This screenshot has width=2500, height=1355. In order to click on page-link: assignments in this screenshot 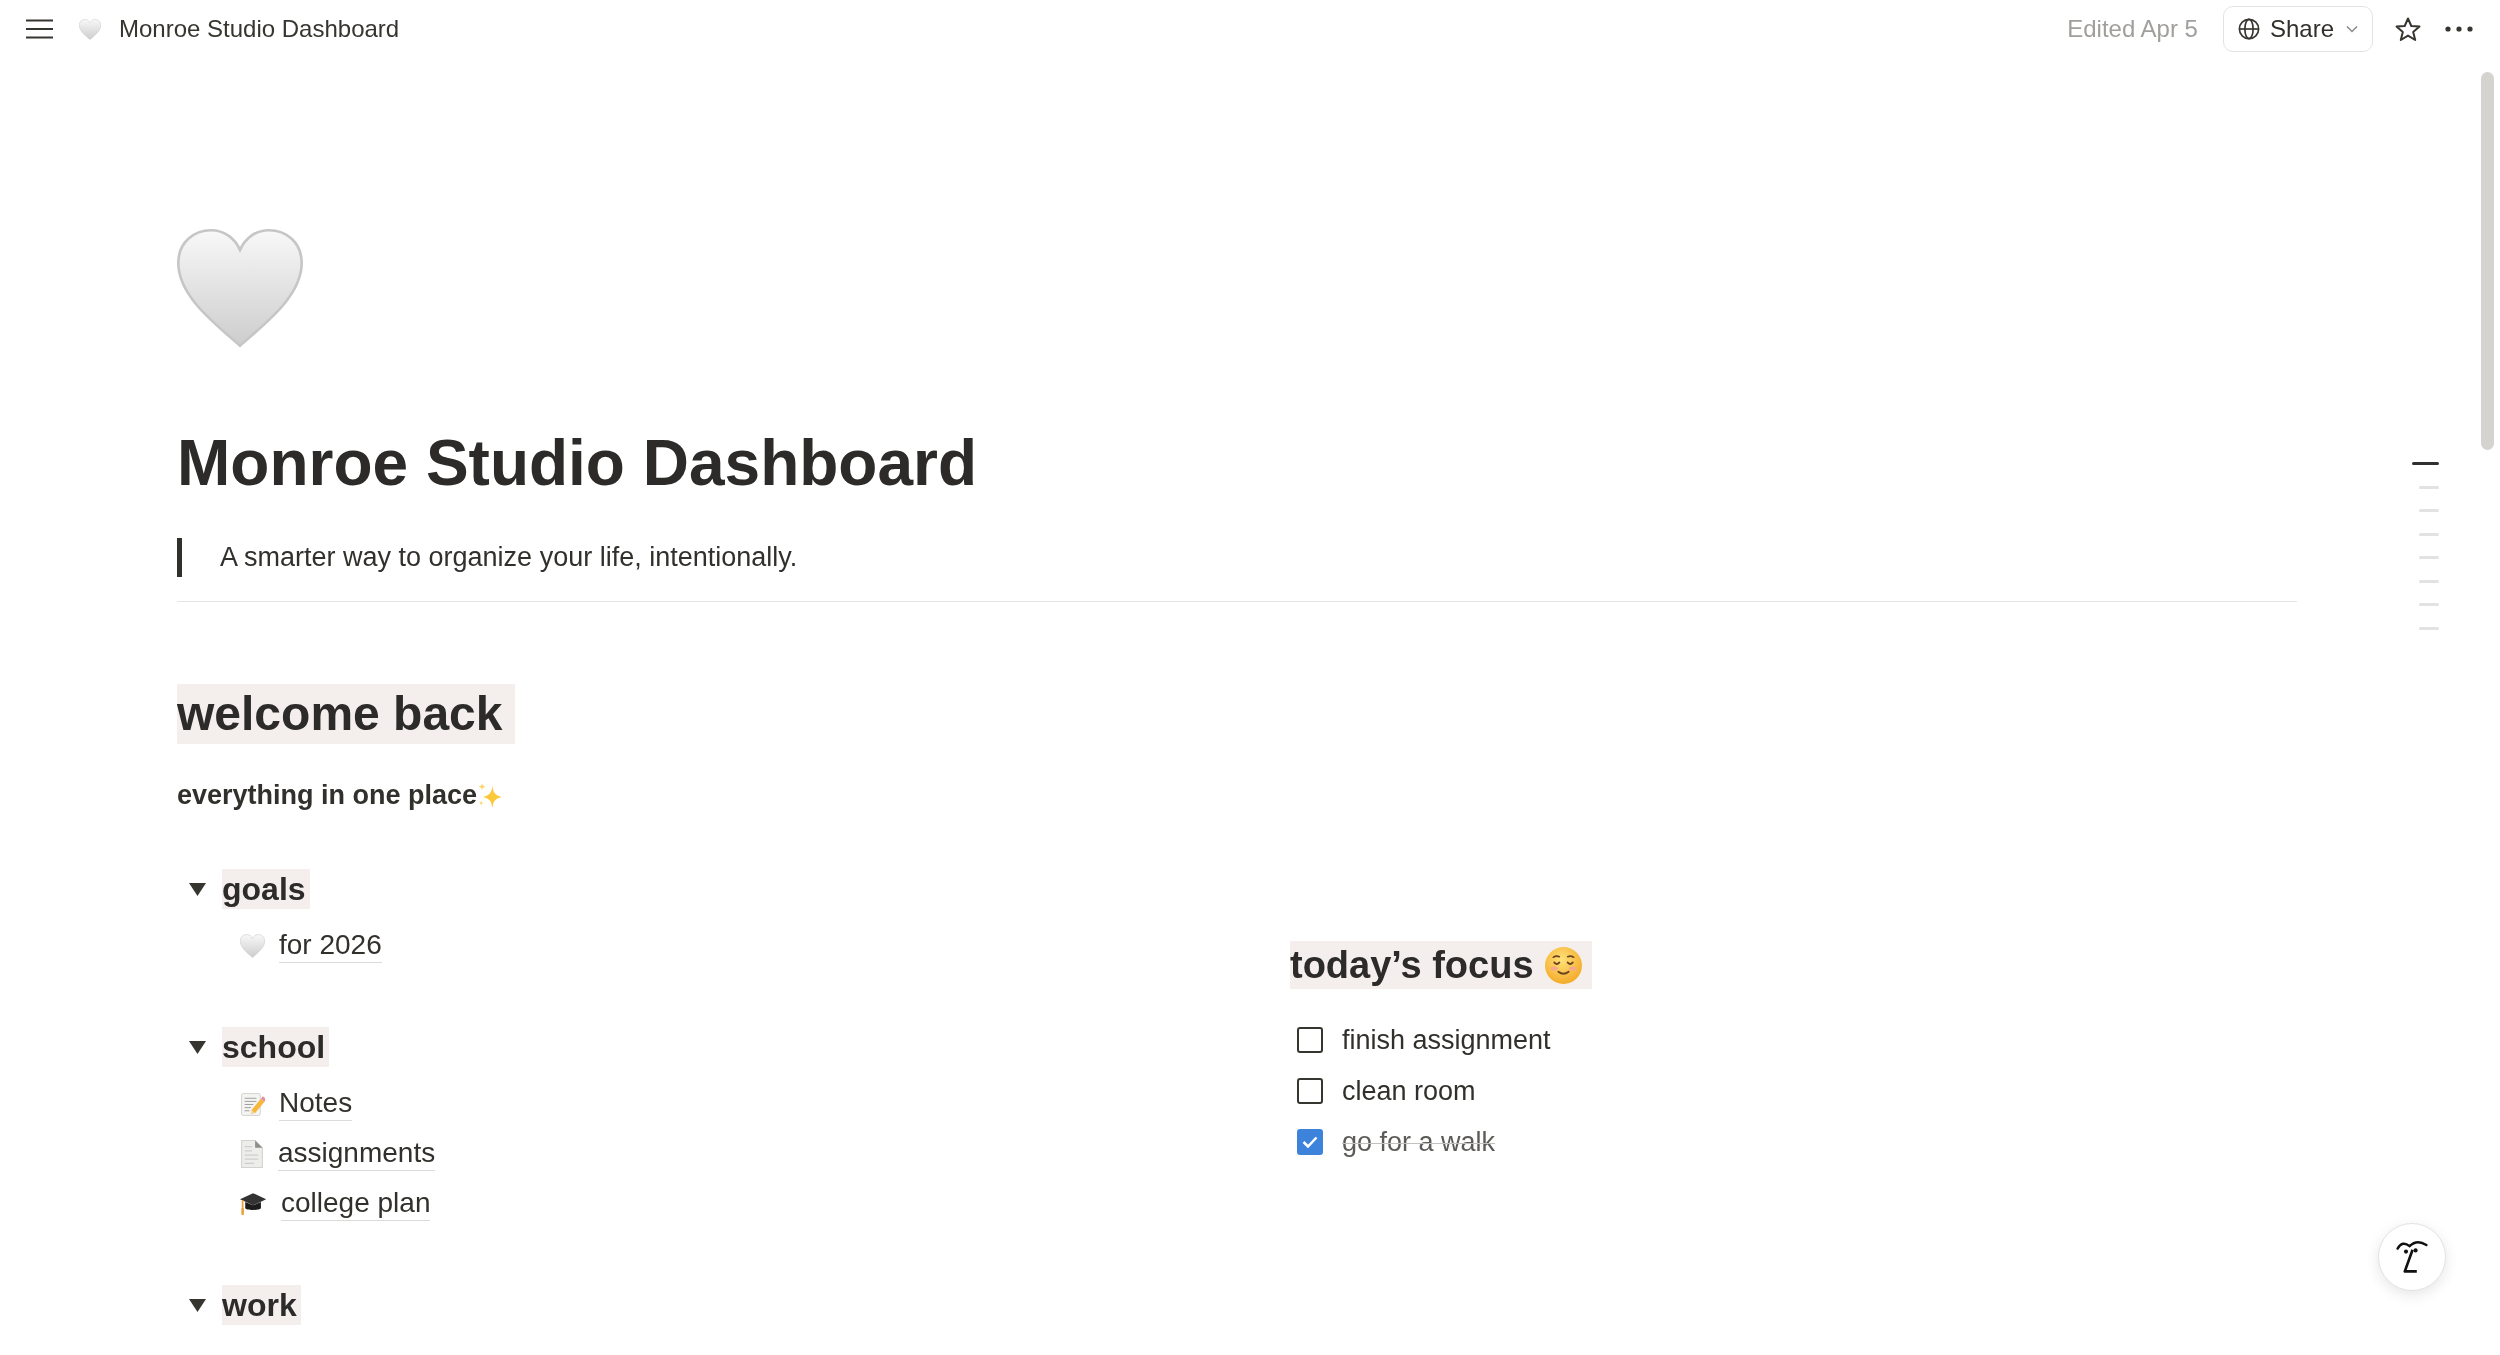, I will do `click(357, 1154)`.